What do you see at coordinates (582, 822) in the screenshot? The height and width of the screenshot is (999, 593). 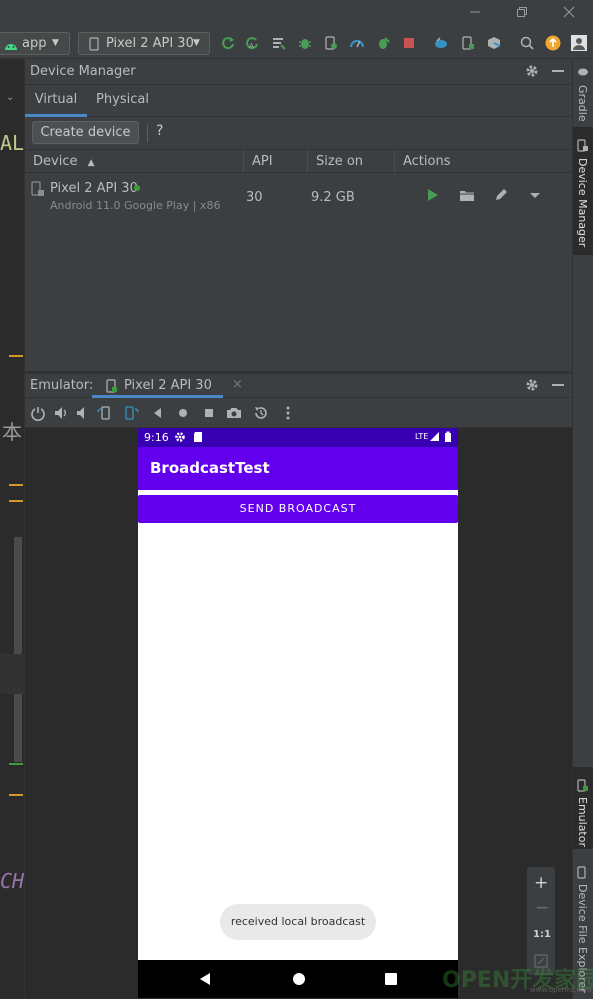 I see `tool-tab-label: Emulator` at bounding box center [582, 822].